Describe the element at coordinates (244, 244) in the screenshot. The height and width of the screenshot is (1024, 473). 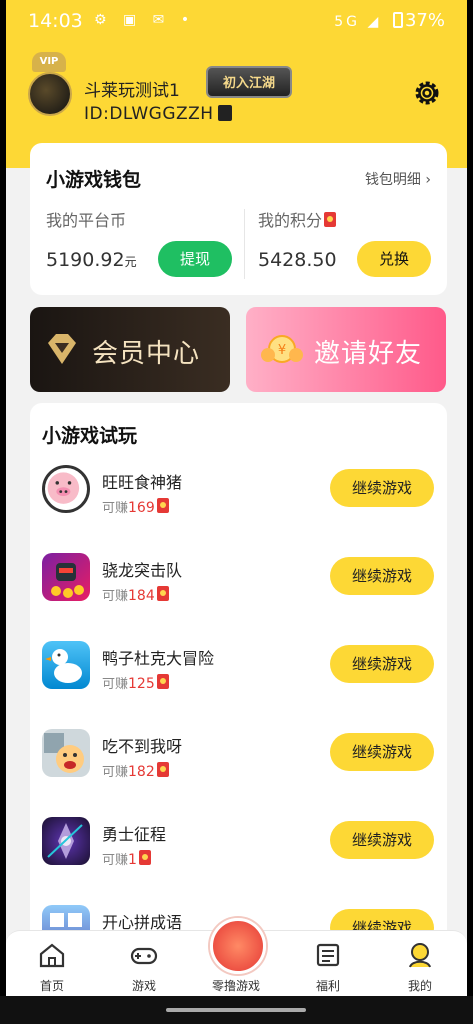
I see `wallet-divider` at that location.